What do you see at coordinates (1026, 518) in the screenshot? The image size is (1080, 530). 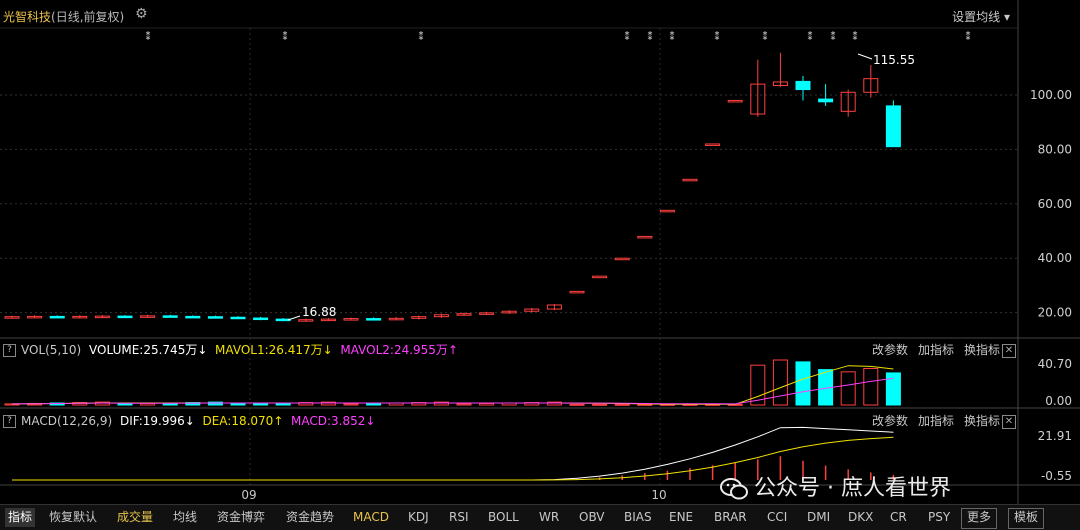 I see `template-button: 模板` at bounding box center [1026, 518].